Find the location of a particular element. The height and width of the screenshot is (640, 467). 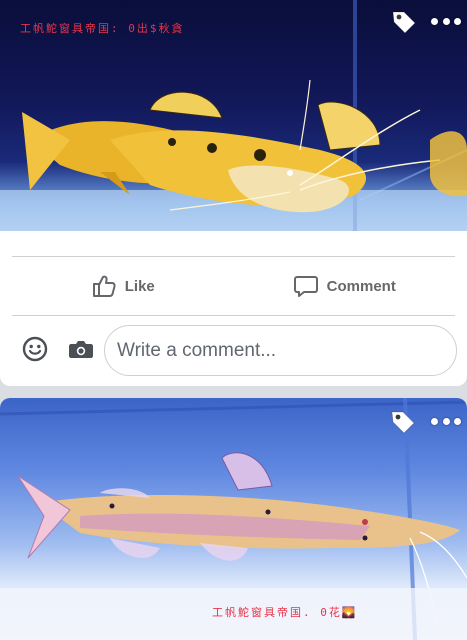

camera-icon is located at coordinates (81, 349).